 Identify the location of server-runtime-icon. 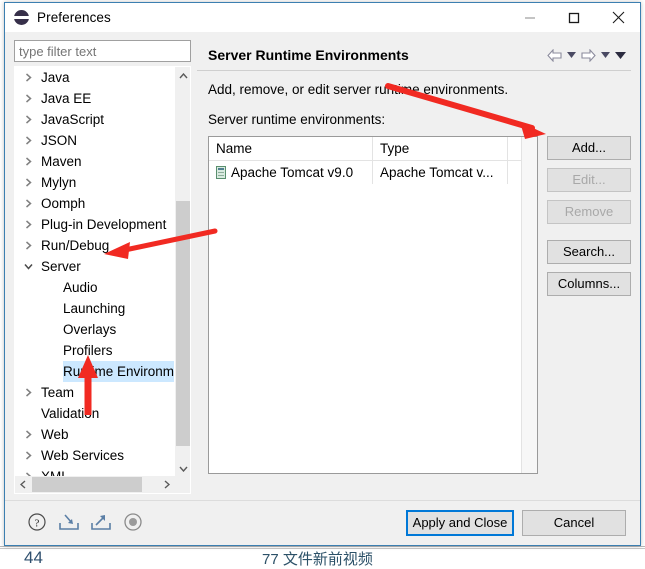
(221, 172).